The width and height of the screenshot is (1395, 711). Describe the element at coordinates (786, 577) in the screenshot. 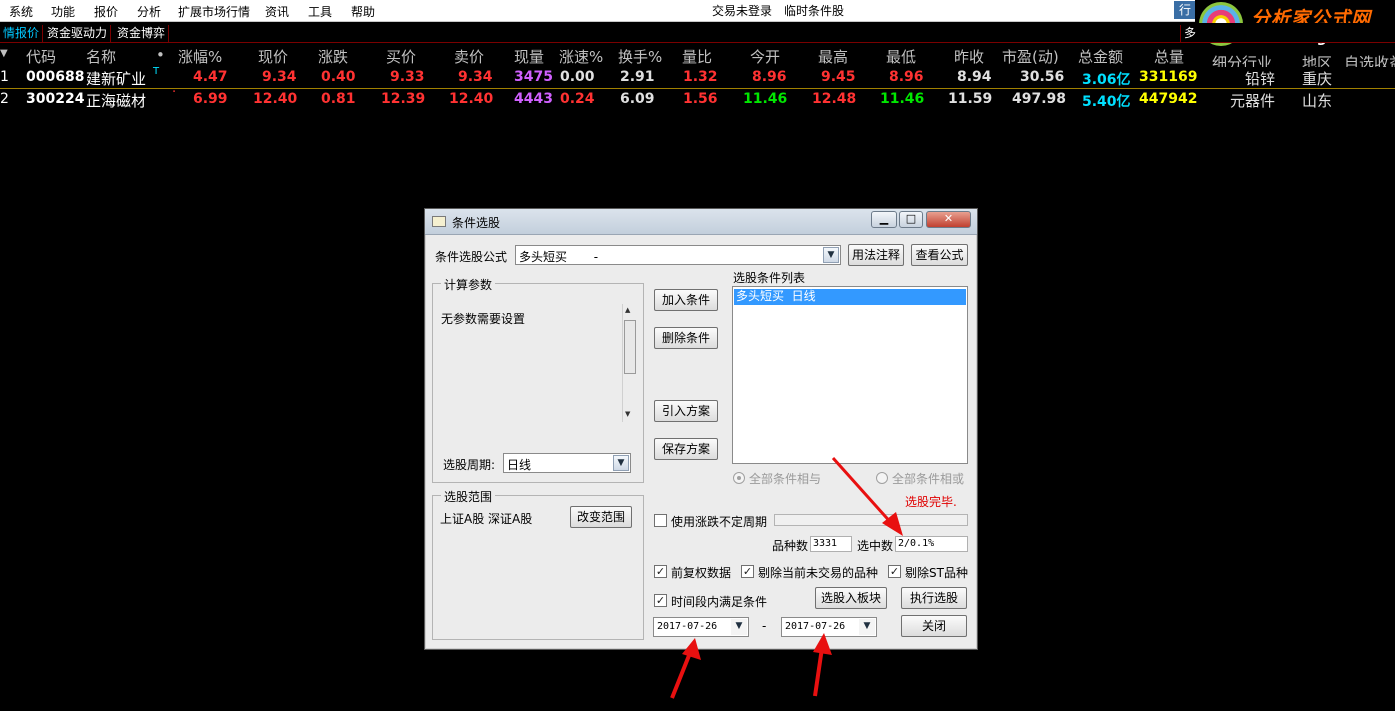

I see `annotation-arrows` at that location.